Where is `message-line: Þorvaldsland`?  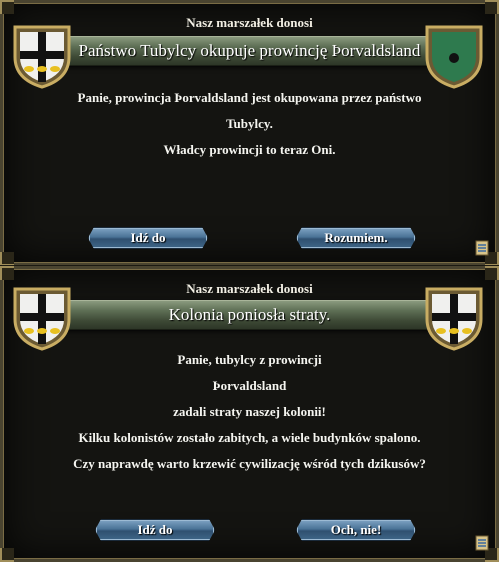 message-line: Þorvaldsland is located at coordinates (249, 385).